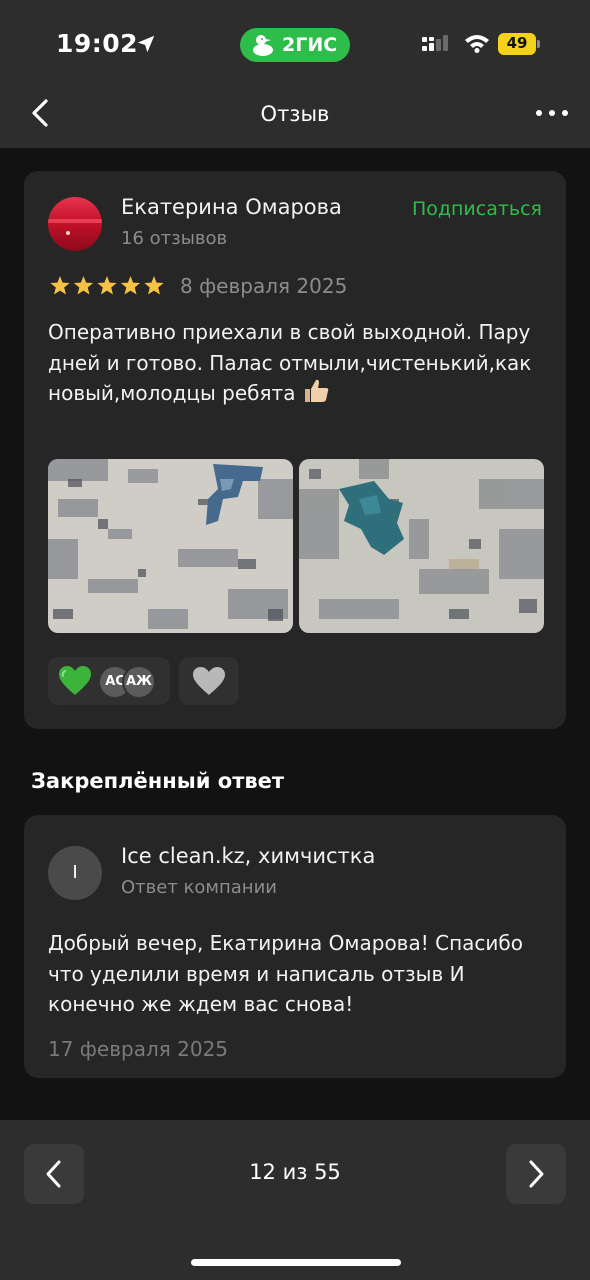 This screenshot has height=1280, width=590. I want to click on home-indicator, so click(296, 1262).